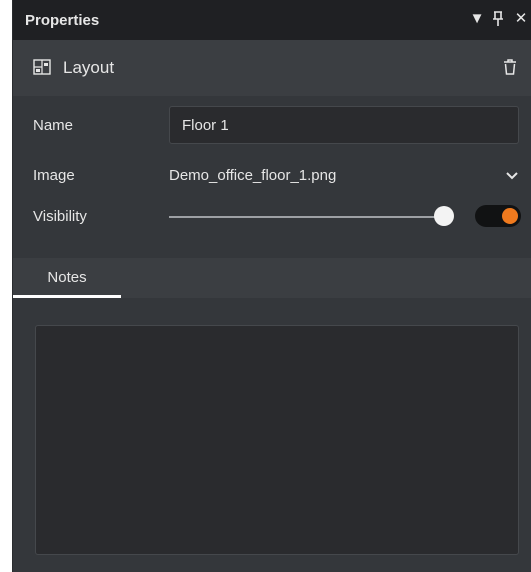 Image resolution: width=531 pixels, height=572 pixels. Describe the element at coordinates (272, 68) in the screenshot. I see `layout-section-header: Layout` at that location.